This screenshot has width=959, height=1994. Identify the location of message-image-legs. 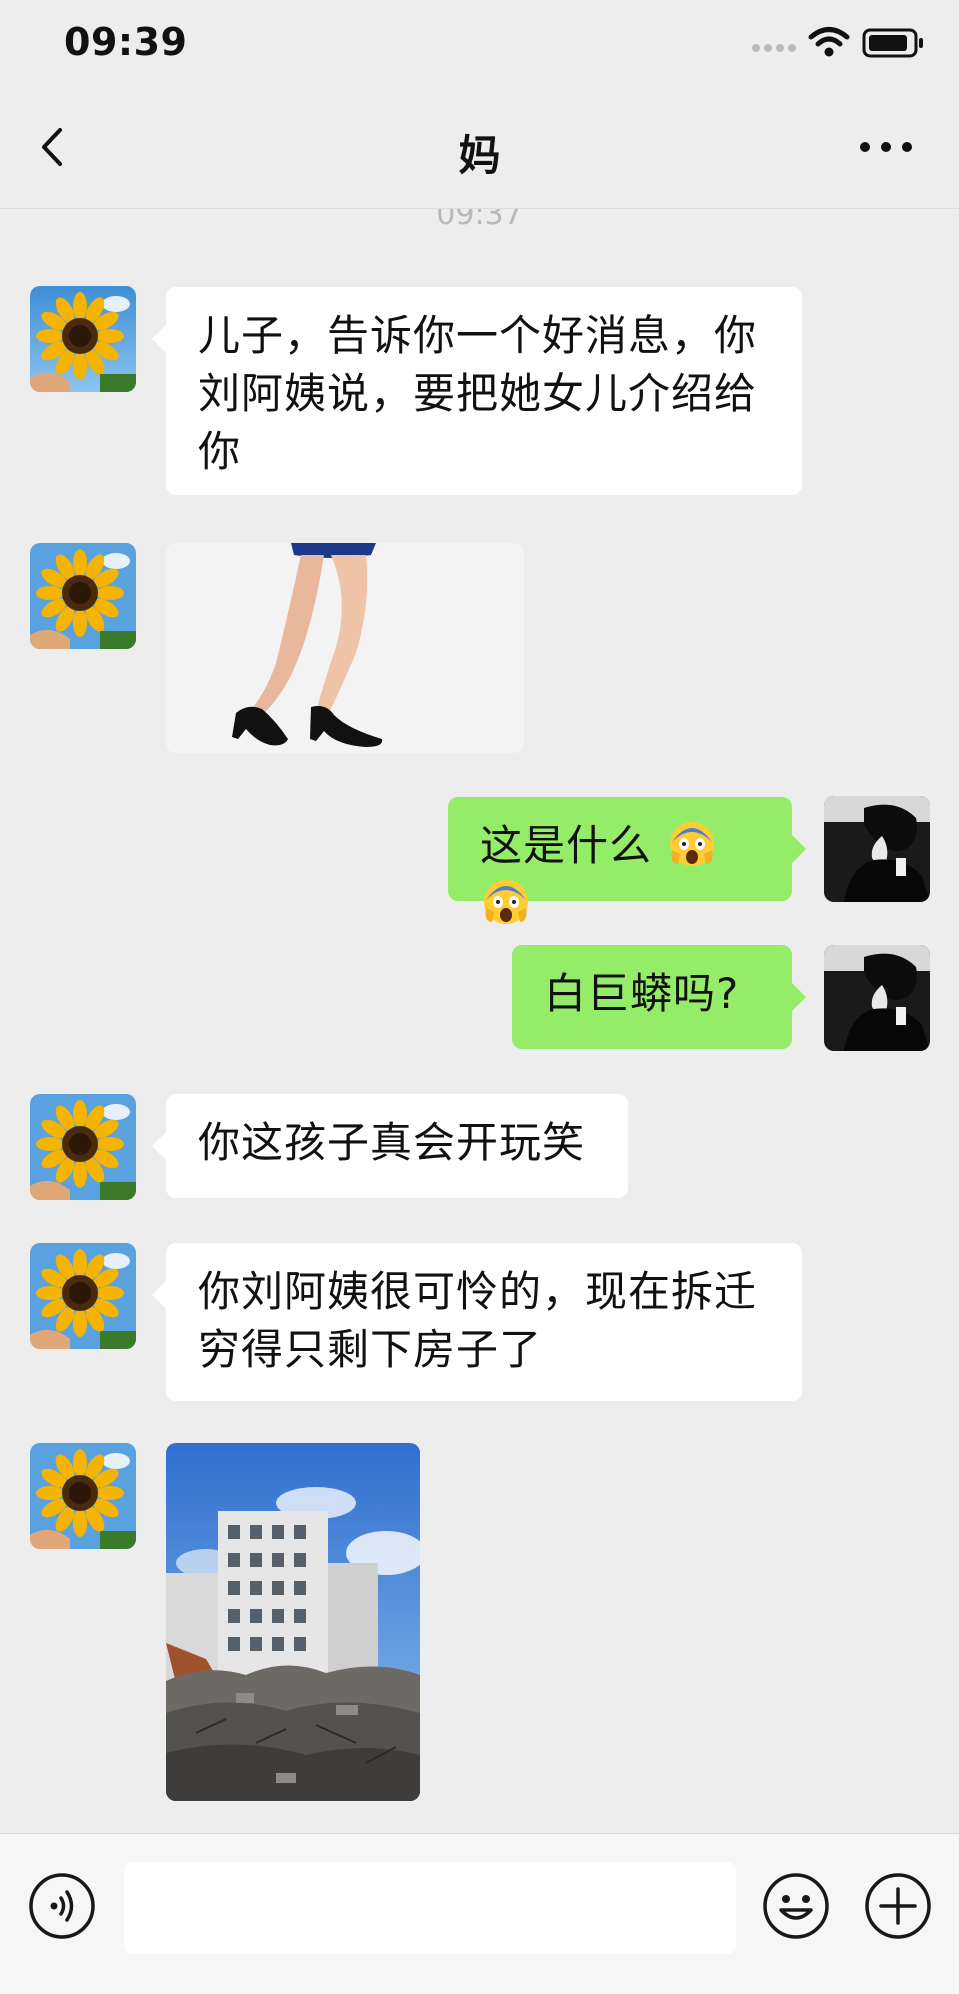
(345, 648).